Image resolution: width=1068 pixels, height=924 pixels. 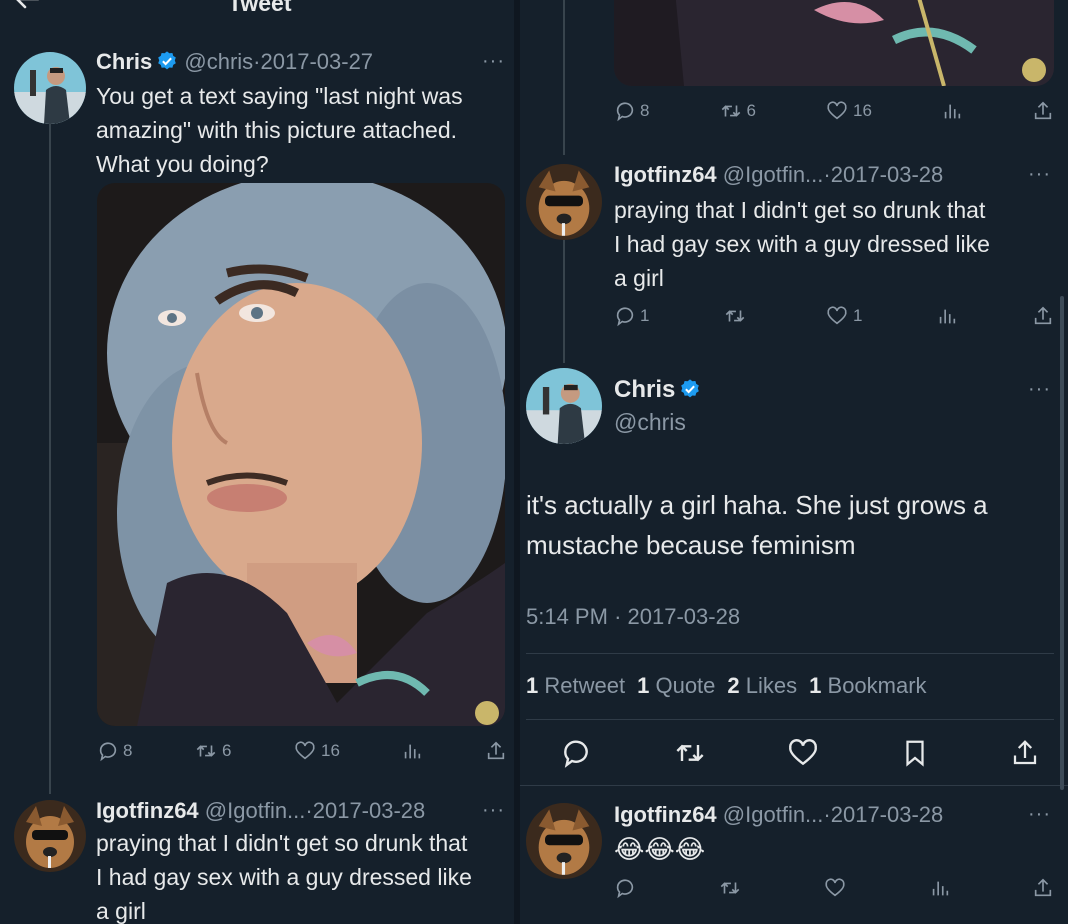 What do you see at coordinates (128, 750) in the screenshot?
I see `reply-count: 8` at bounding box center [128, 750].